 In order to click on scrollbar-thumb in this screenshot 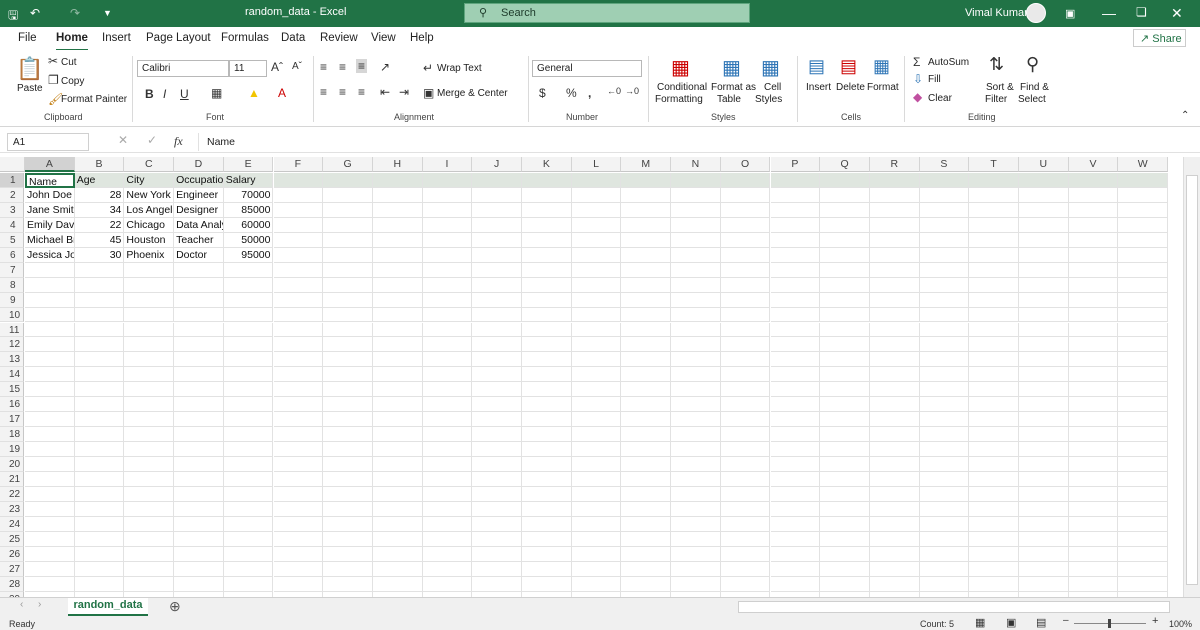, I will do `click(1192, 380)`.